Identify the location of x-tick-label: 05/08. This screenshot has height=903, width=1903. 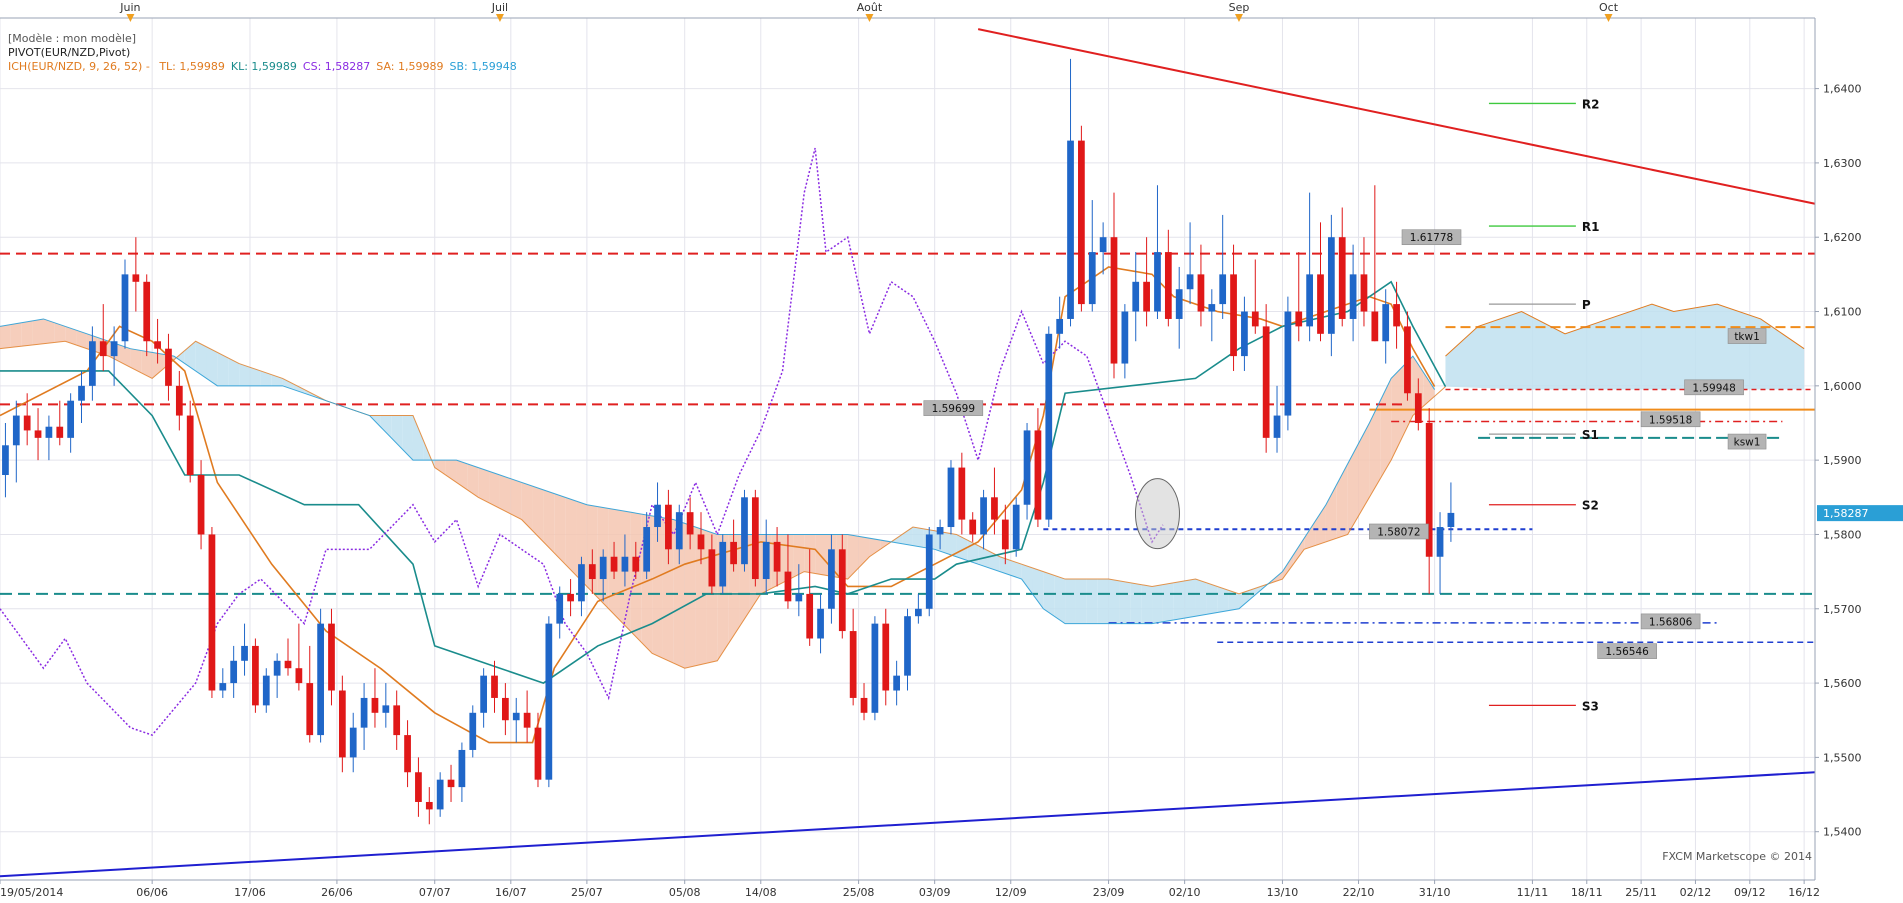
(685, 892).